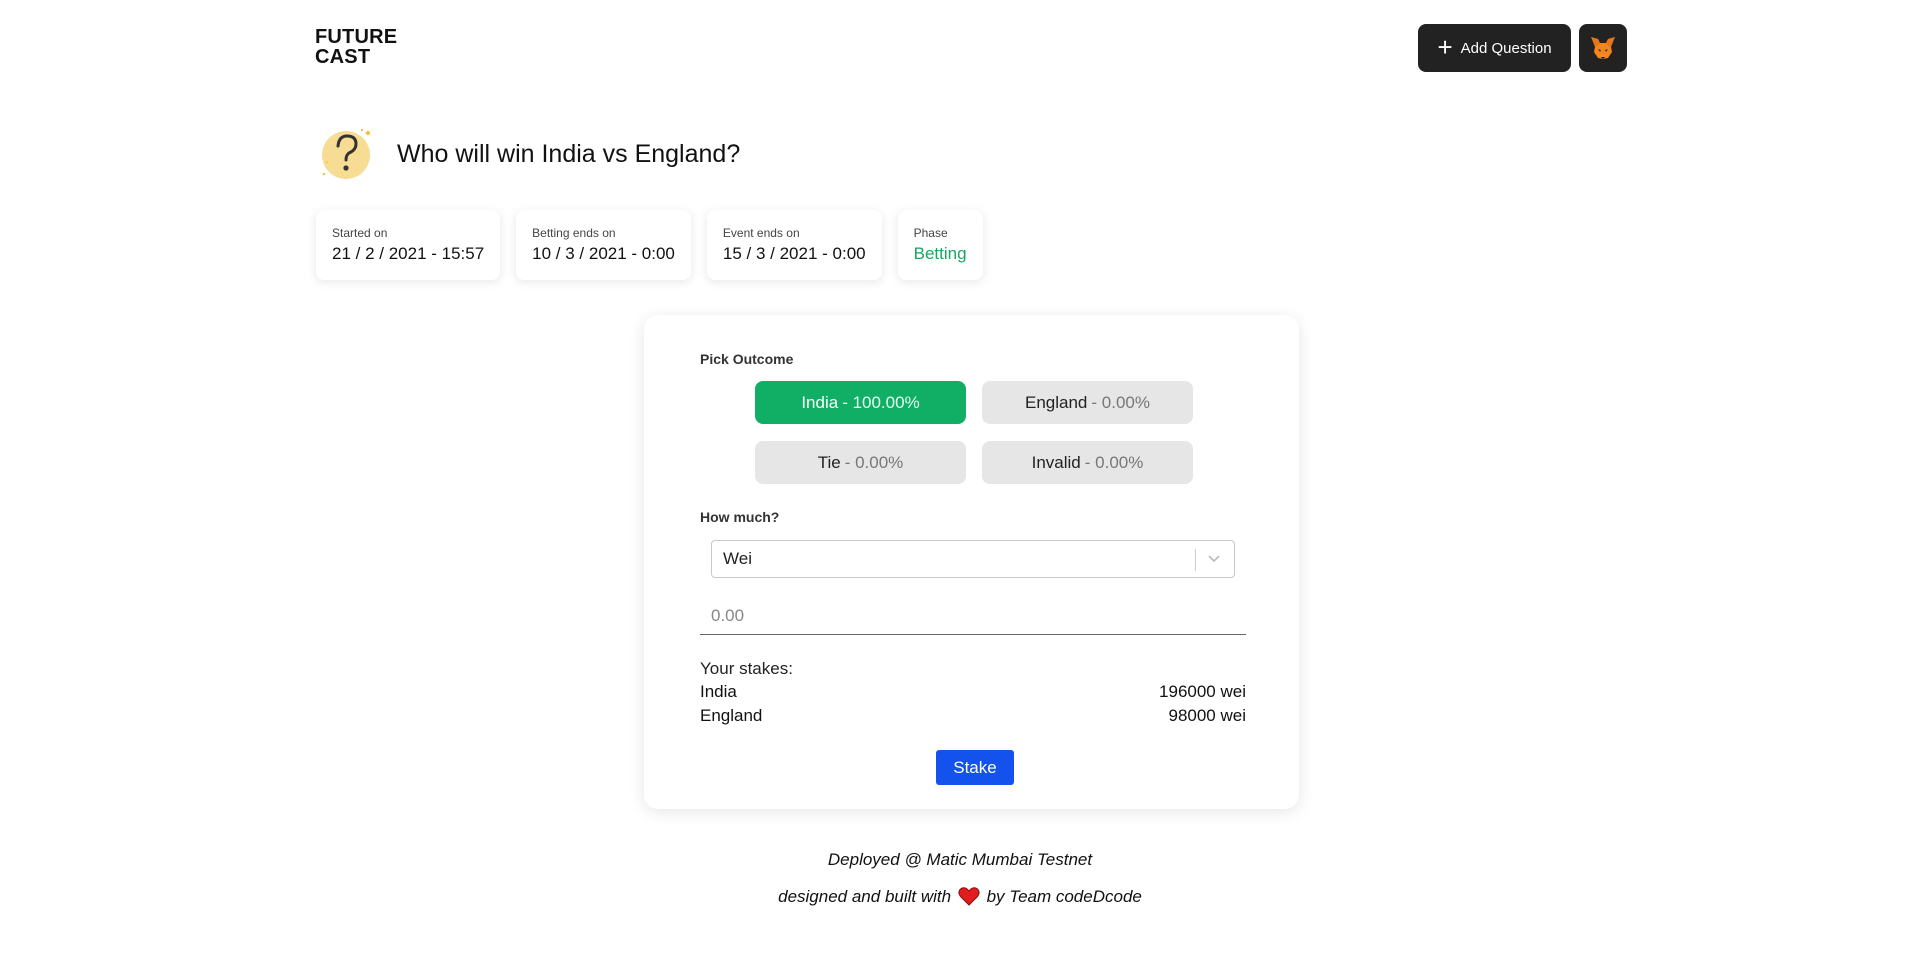  Describe the element at coordinates (1202, 691) in the screenshot. I see `stake-amount: 196000 wei` at that location.